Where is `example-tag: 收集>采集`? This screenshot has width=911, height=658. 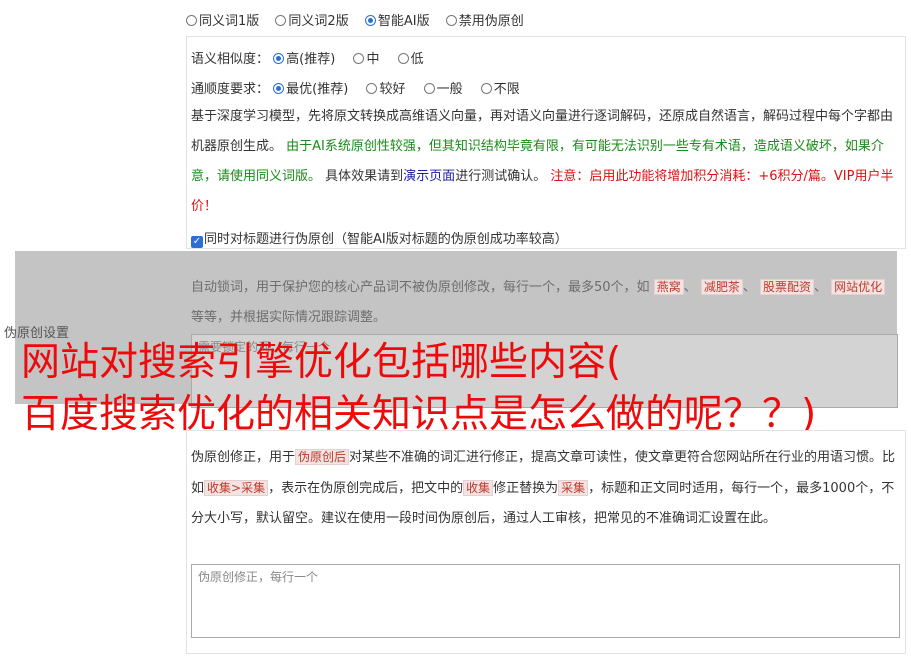 example-tag: 收集>采集 is located at coordinates (236, 488).